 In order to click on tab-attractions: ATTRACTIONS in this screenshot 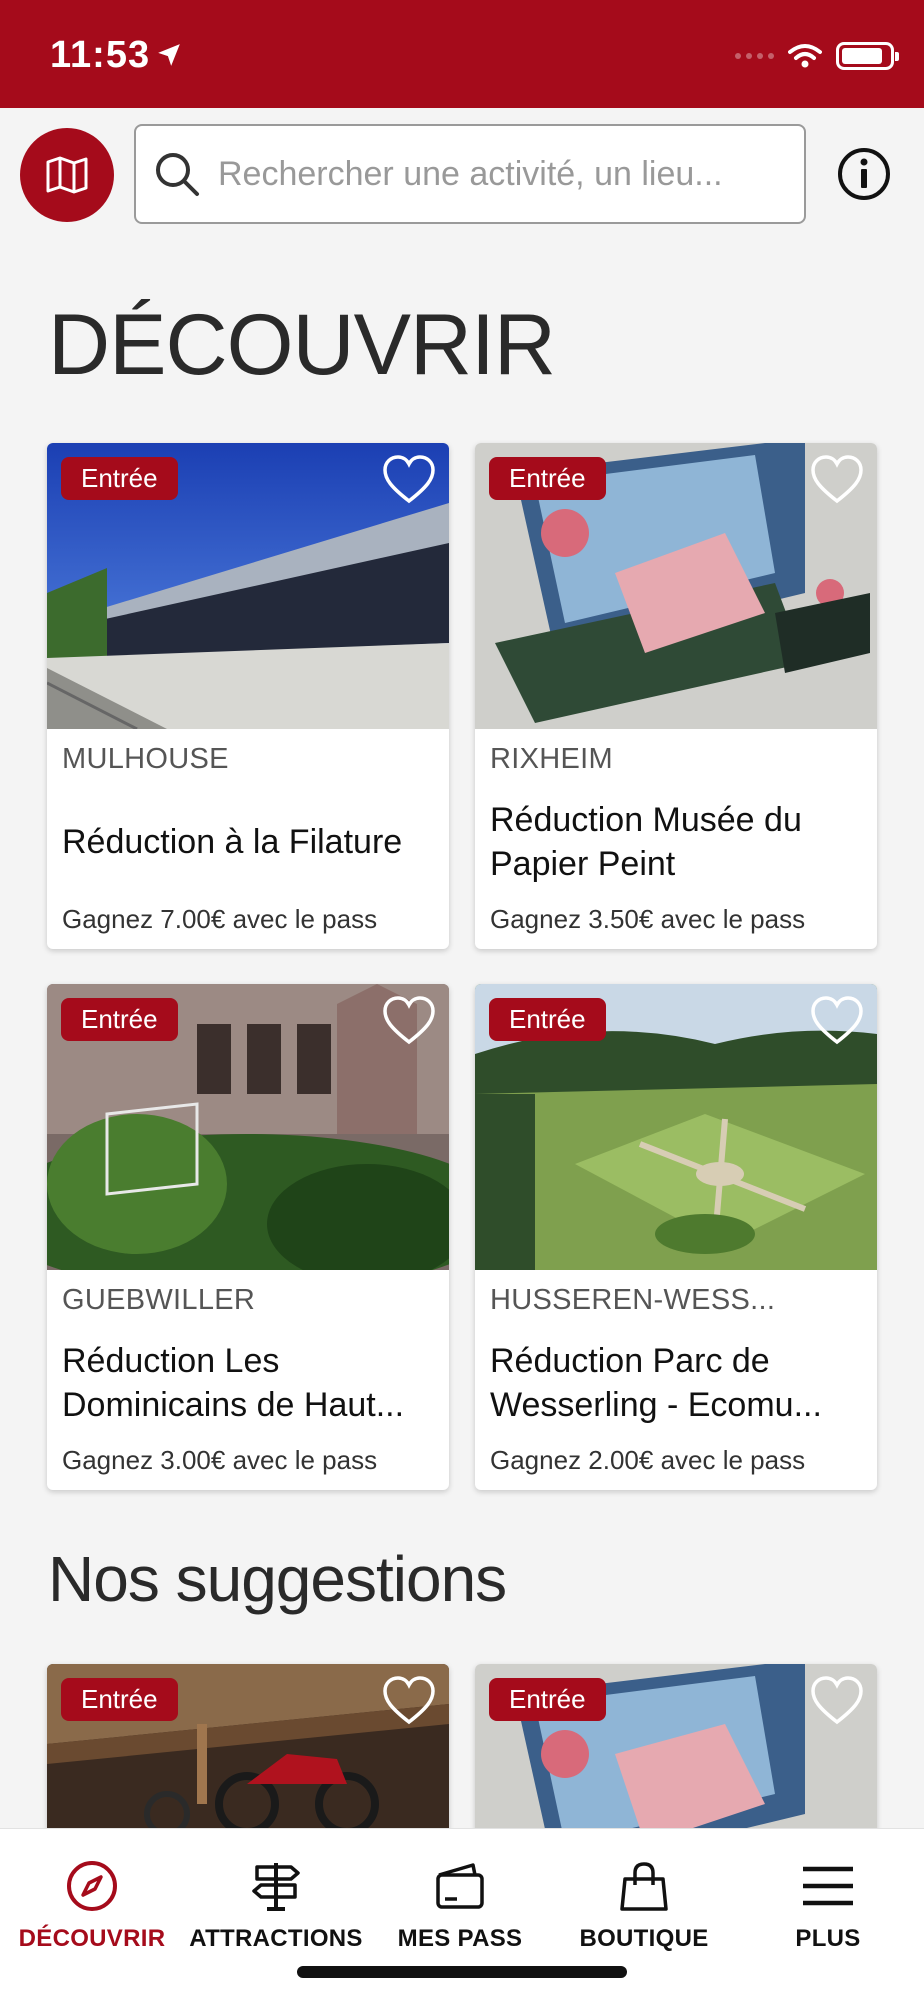, I will do `click(276, 1906)`.